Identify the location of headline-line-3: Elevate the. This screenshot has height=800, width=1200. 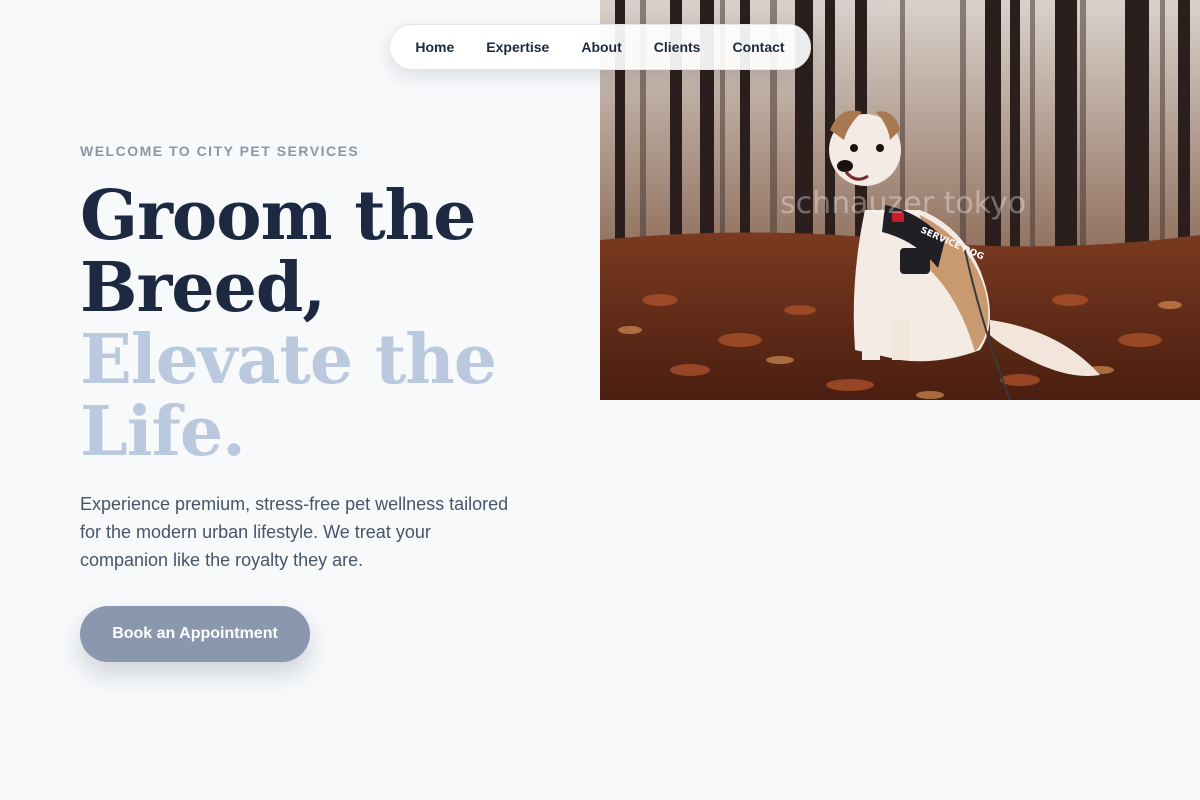
(288, 360).